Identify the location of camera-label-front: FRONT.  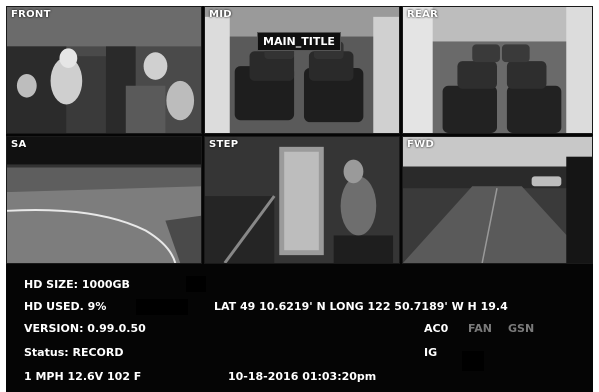
(31, 14).